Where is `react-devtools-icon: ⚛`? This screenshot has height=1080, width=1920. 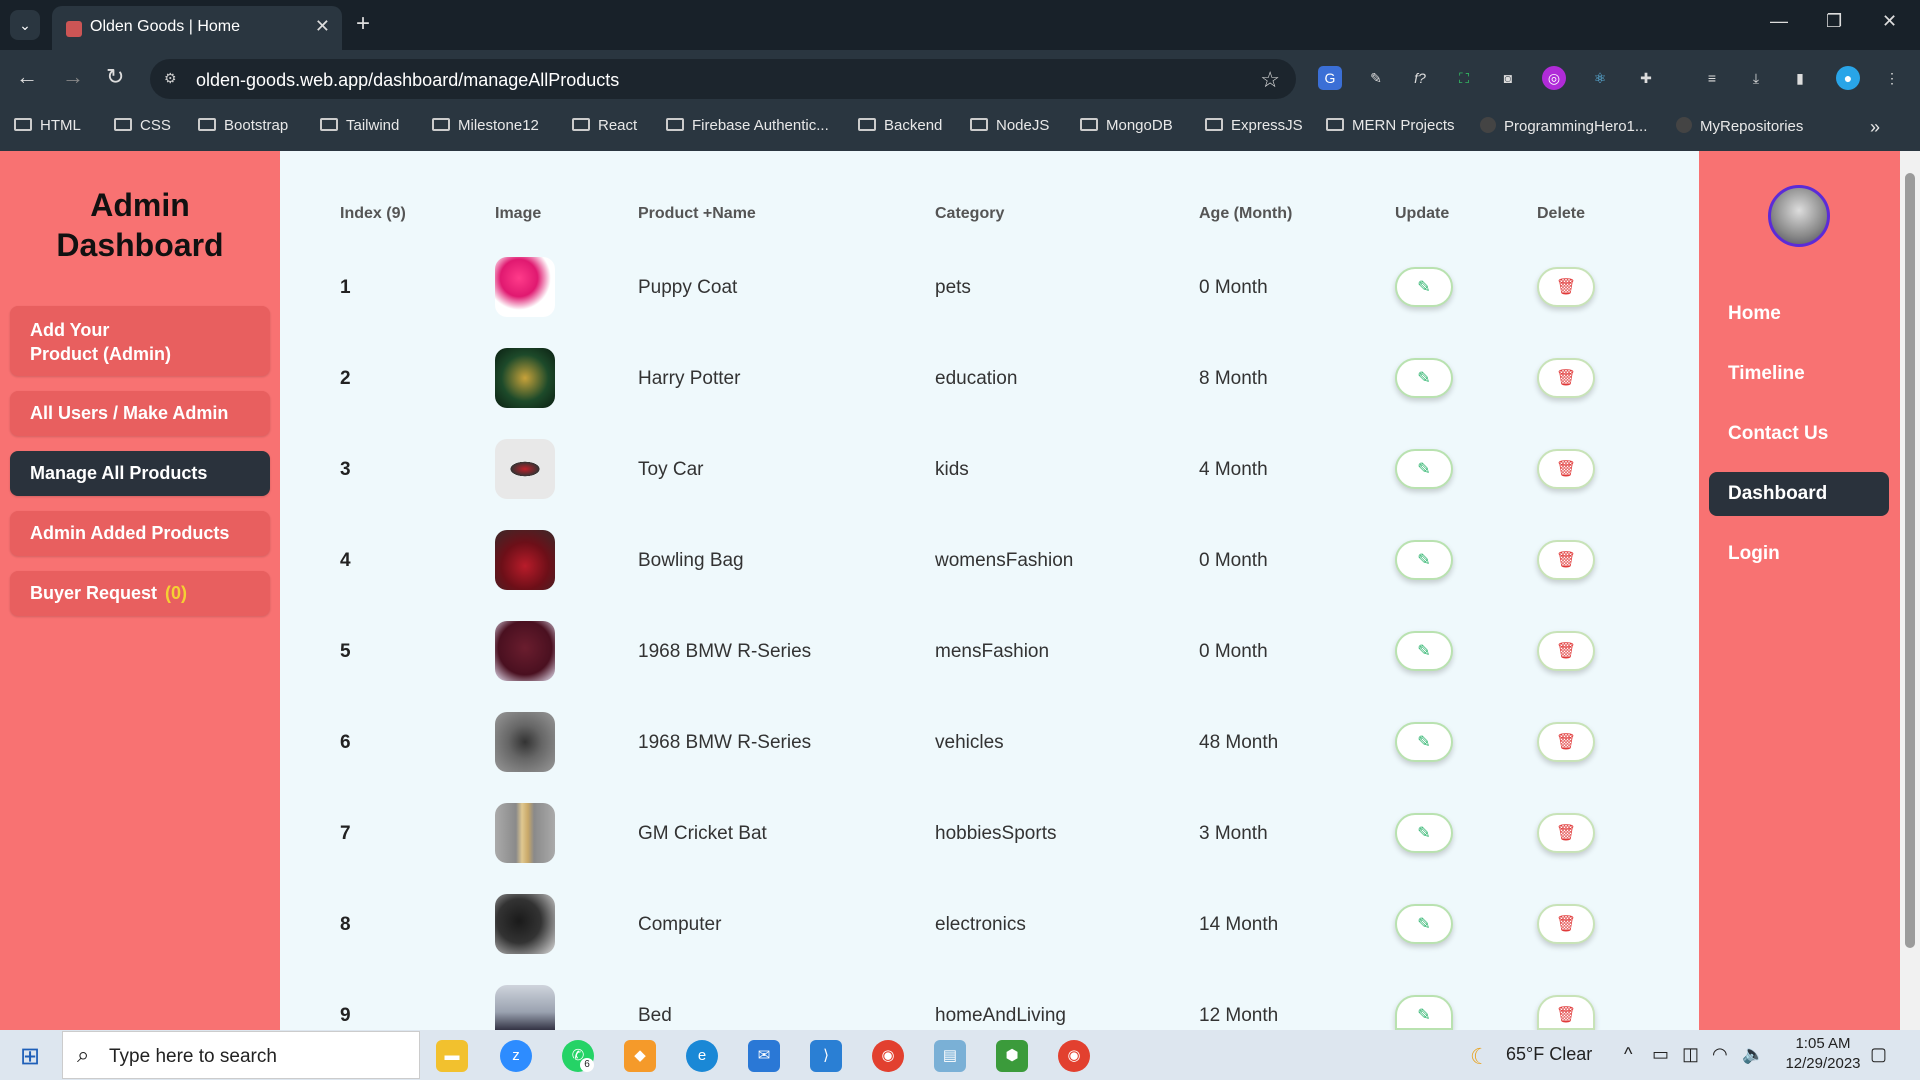 react-devtools-icon: ⚛ is located at coordinates (1600, 78).